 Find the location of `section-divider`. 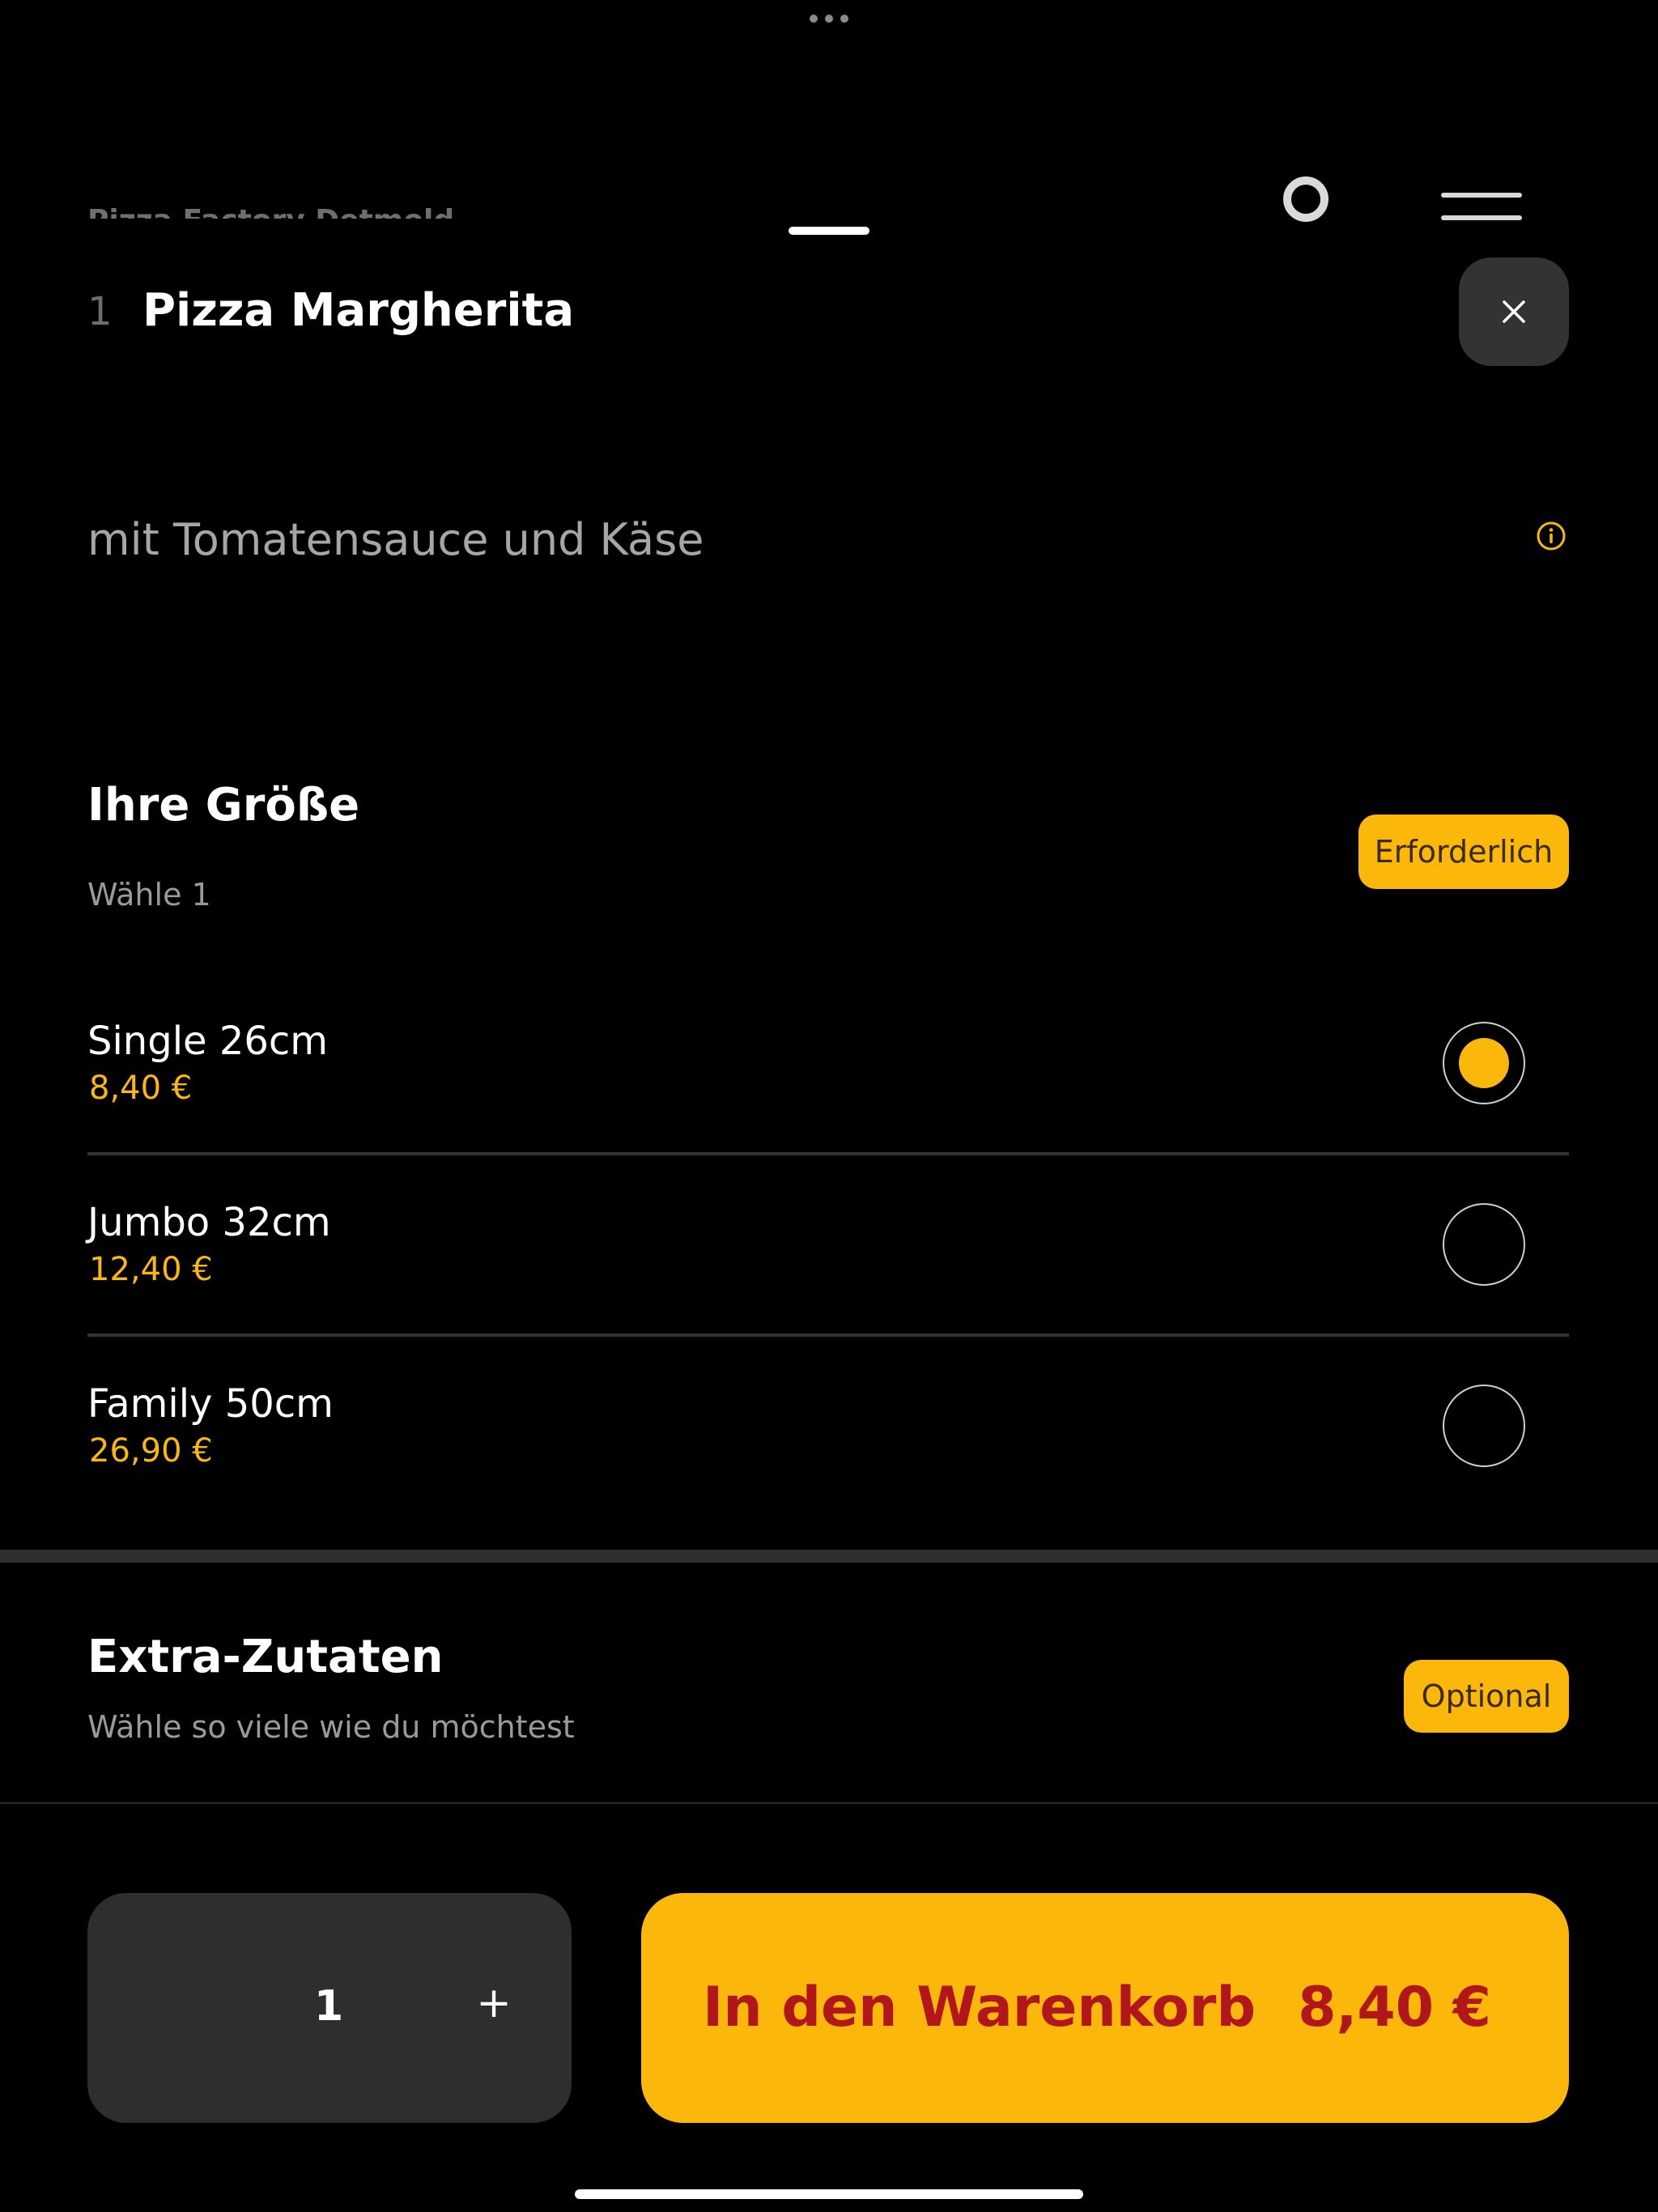

section-divider is located at coordinates (829, 1557).